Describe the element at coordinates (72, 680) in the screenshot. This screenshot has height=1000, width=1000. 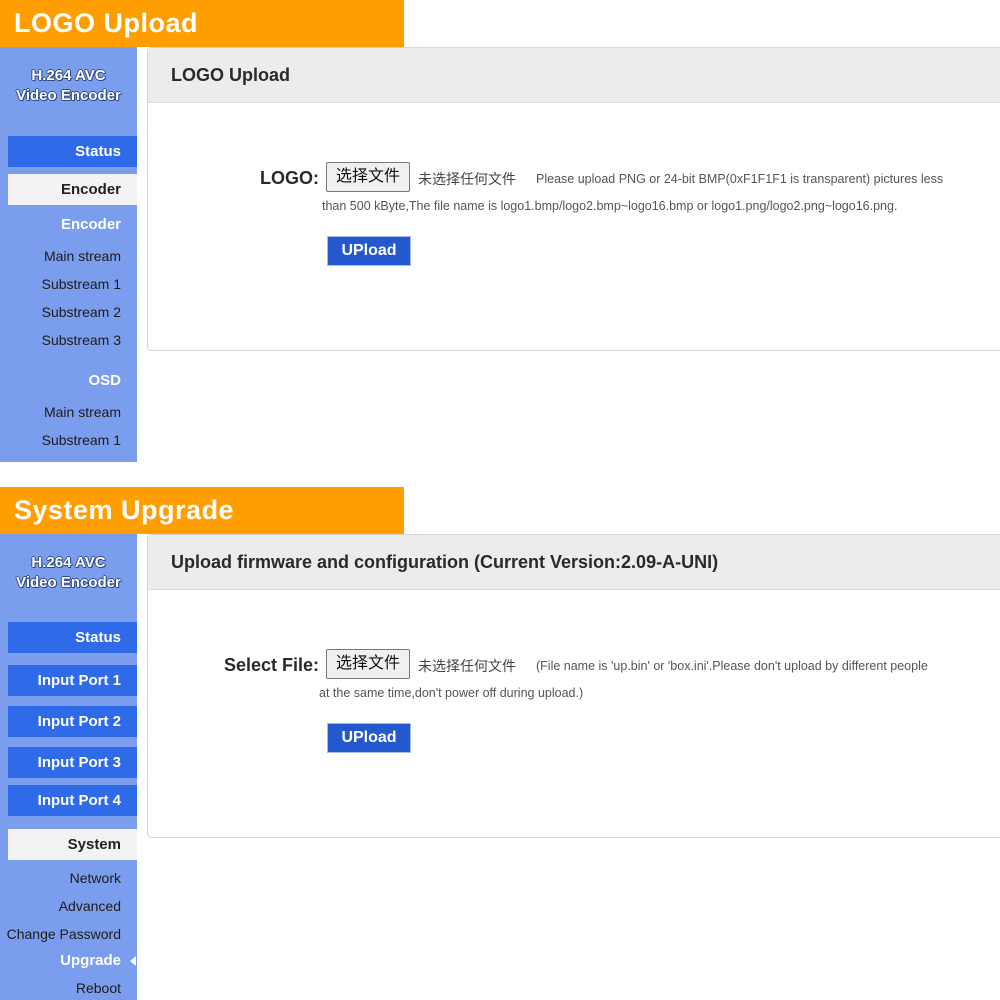
I see `nav-input-port-1-button: Input Port 1` at that location.